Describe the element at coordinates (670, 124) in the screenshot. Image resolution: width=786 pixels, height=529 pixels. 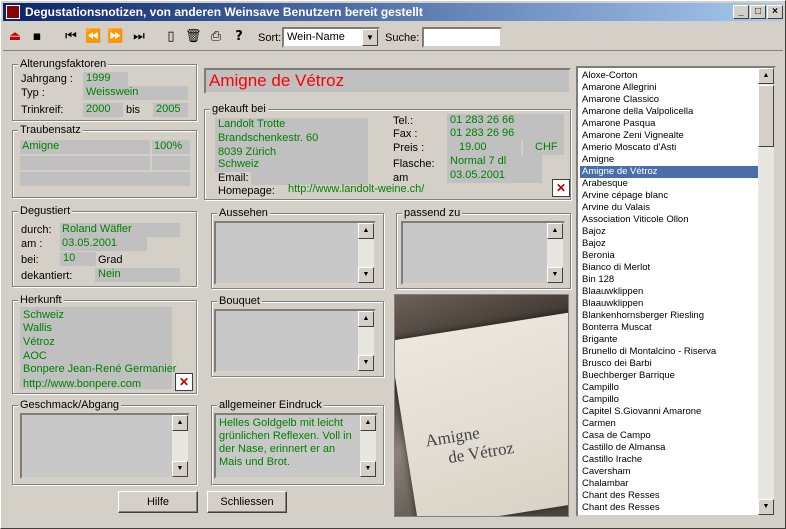
I see `wine-list-item: Amarone Pasqua` at that location.